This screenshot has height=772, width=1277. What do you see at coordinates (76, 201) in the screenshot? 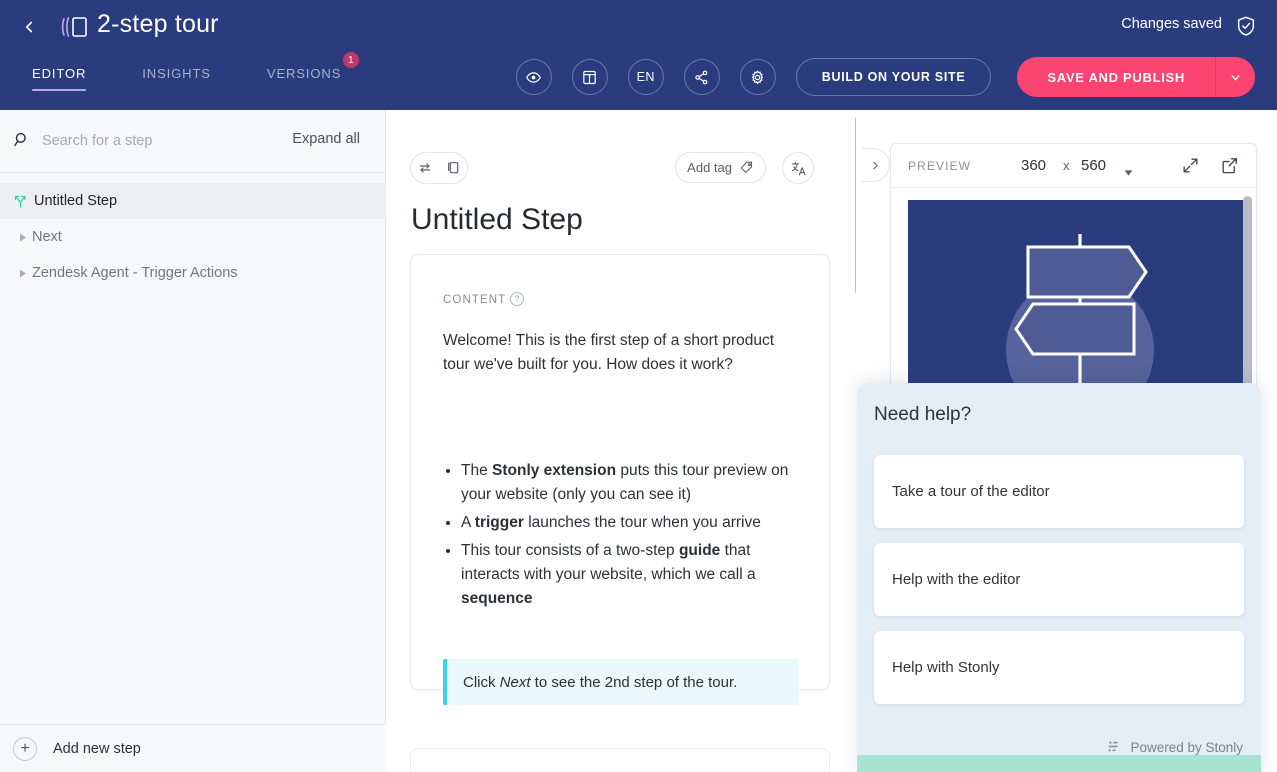
I see `sidebar-item-label: Untitled Step` at bounding box center [76, 201].